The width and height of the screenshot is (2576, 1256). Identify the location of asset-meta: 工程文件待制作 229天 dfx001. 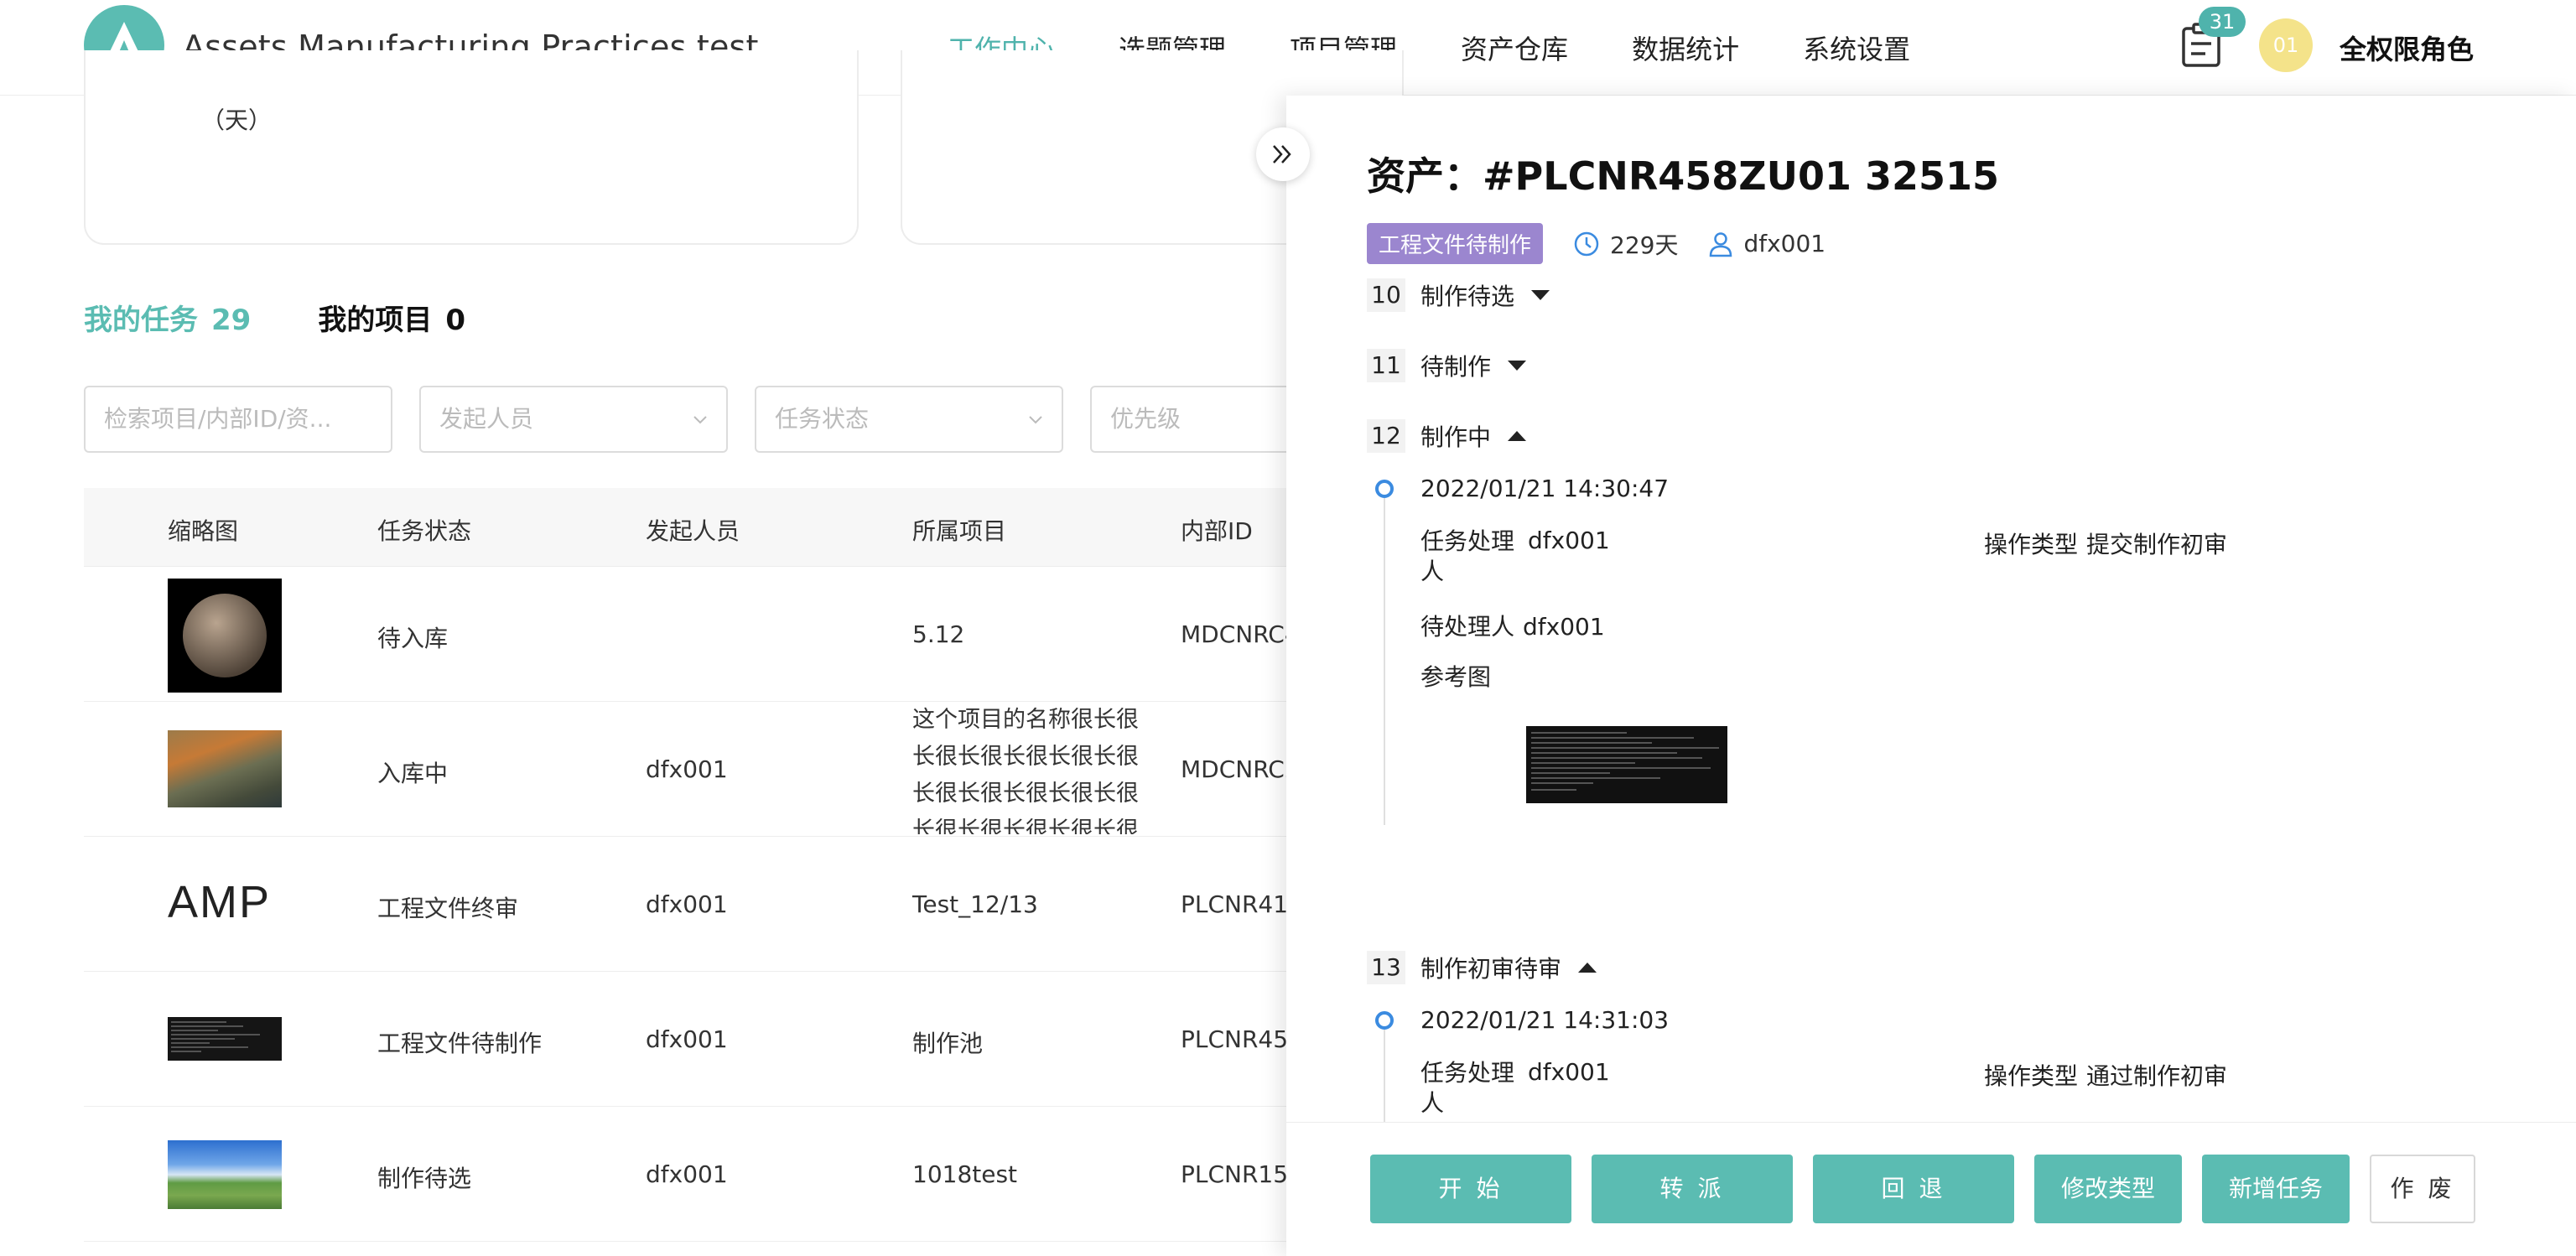
(1596, 243).